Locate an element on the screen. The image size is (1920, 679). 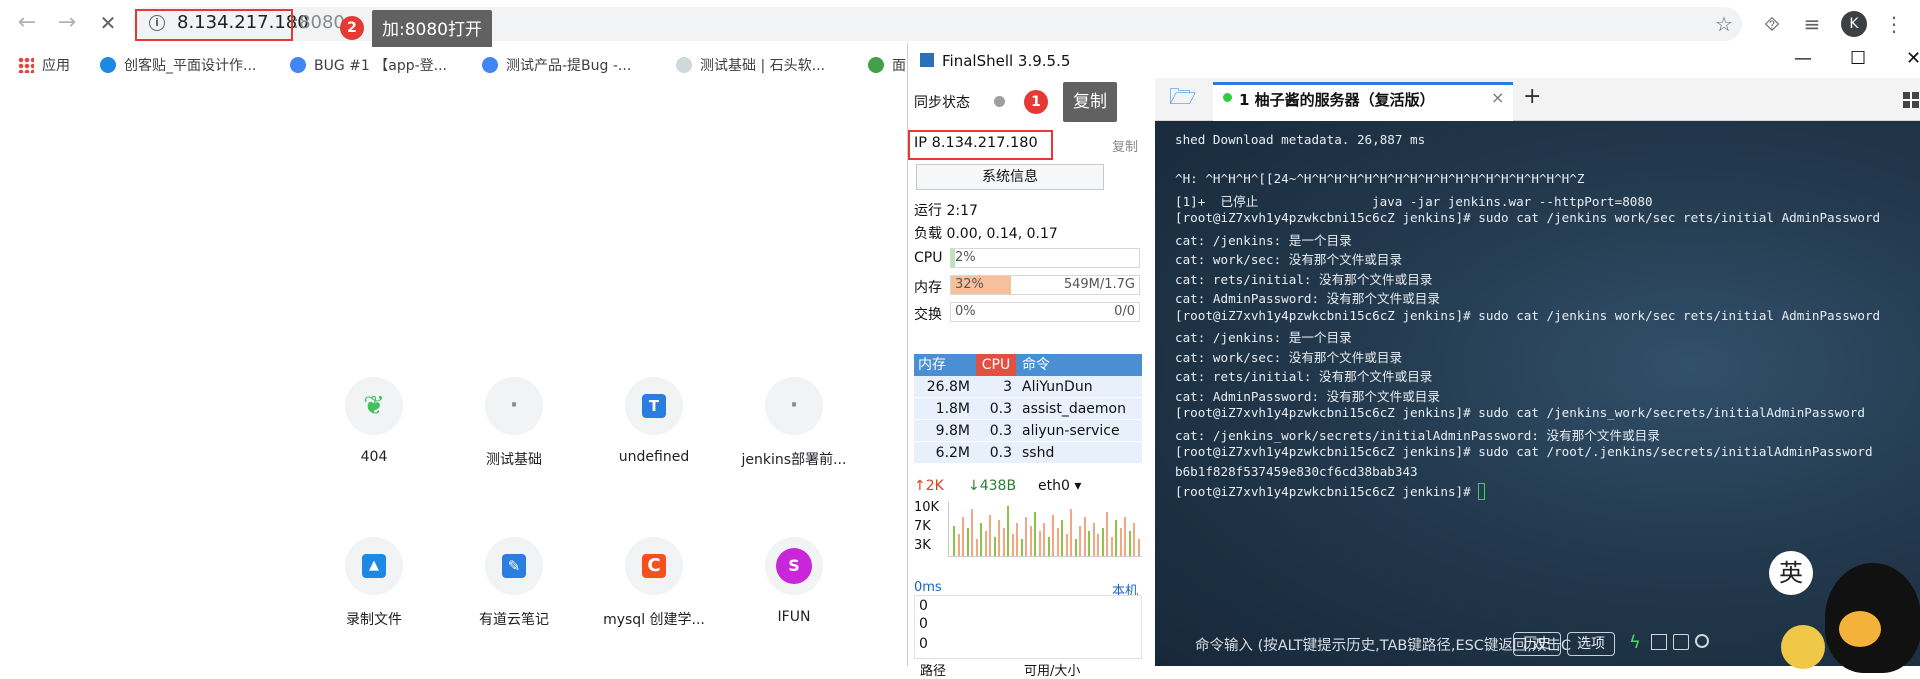
process-cmd: sshd is located at coordinates (1038, 453).